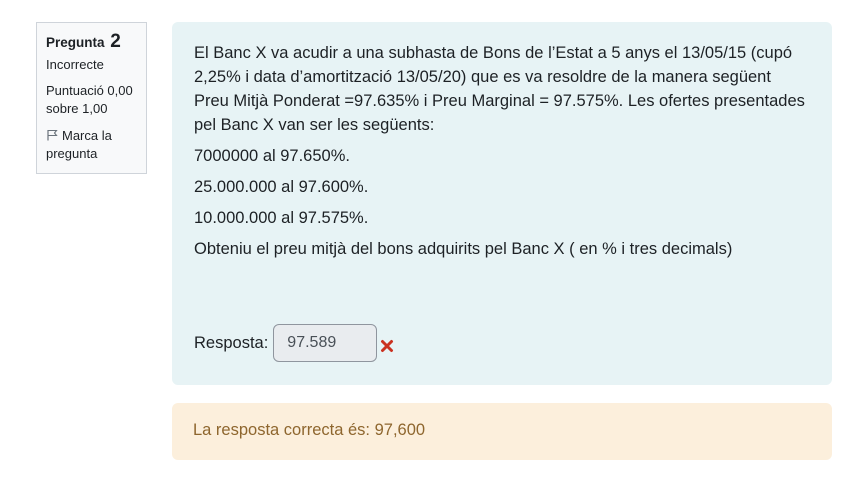 Image resolution: width=848 pixels, height=482 pixels. I want to click on correct-answer-text: La resposta correcta és: 97,600, so click(309, 430).